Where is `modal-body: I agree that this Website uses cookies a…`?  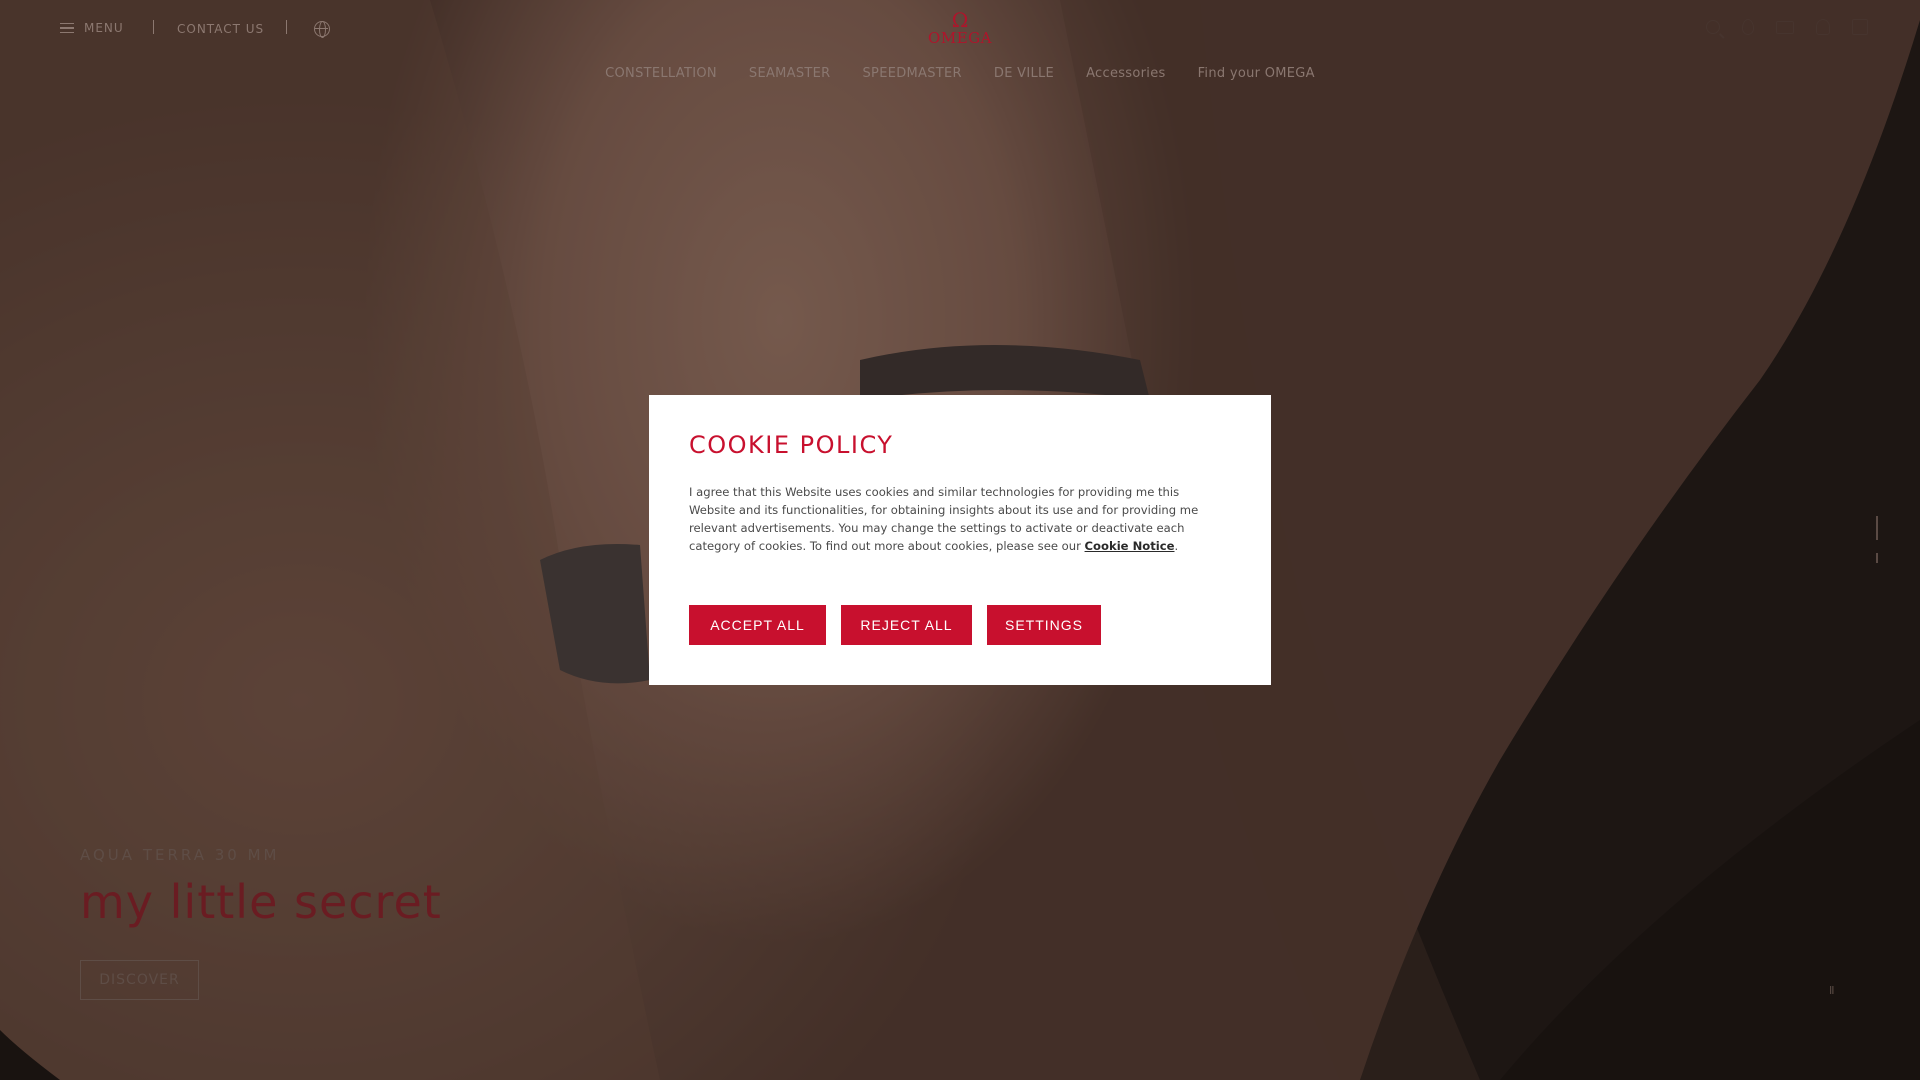
modal-body: I agree that this Website uses cookies a… is located at coordinates (959, 519).